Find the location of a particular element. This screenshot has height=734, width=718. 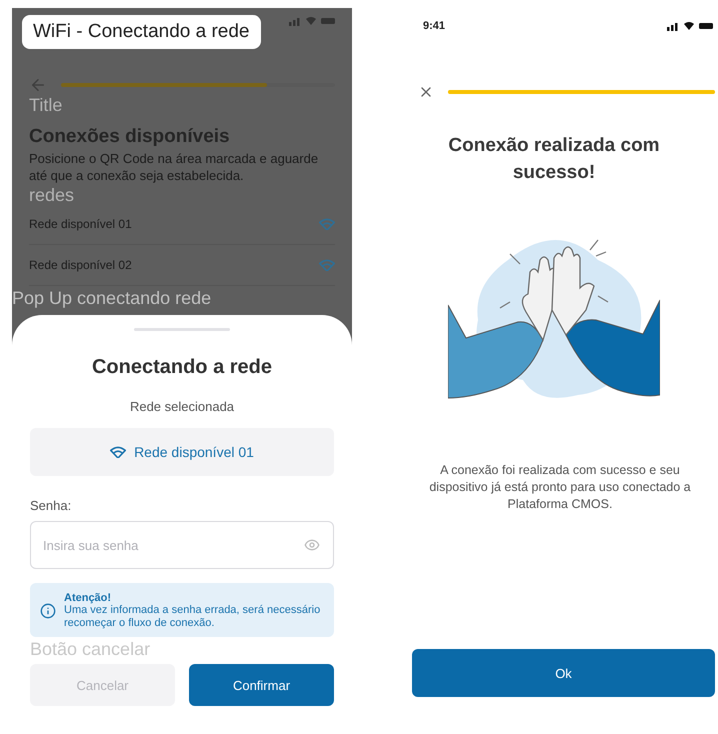

ok-button: Ok is located at coordinates (563, 673).